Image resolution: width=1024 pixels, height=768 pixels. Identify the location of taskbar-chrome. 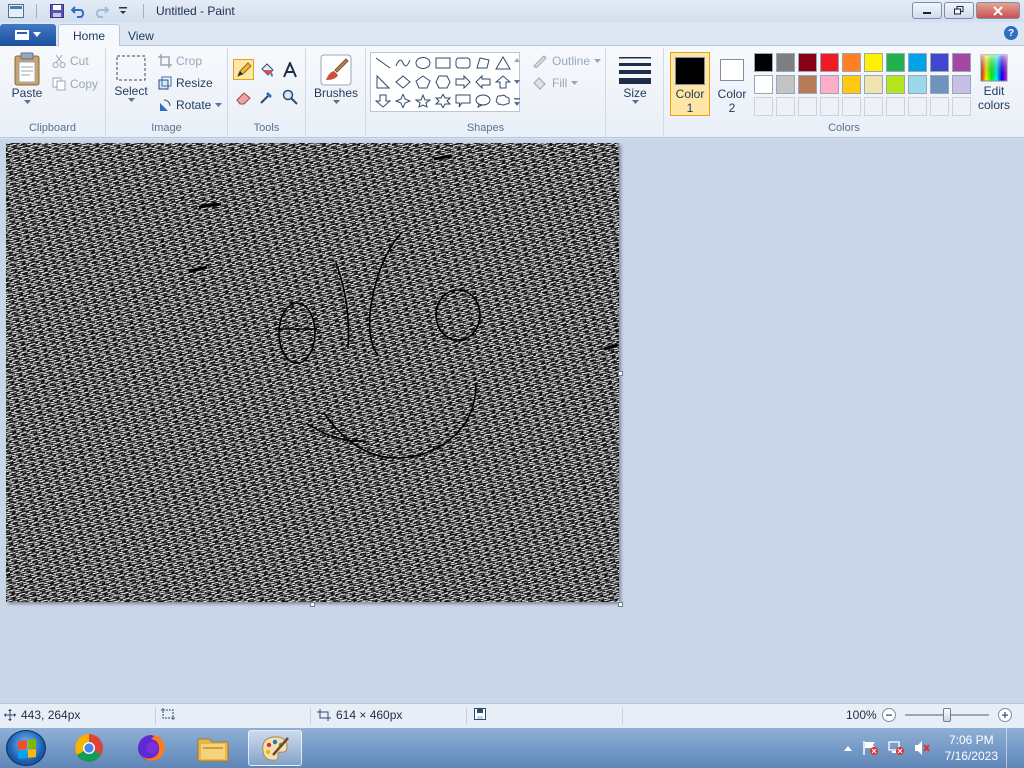
(89, 748).